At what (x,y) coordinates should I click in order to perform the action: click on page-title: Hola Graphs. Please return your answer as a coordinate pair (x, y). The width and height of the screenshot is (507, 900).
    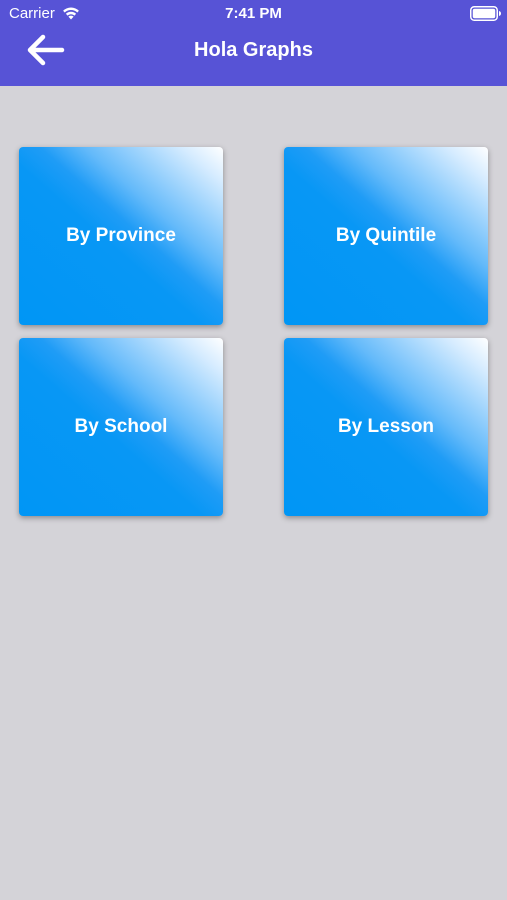
    Looking at the image, I should click on (253, 50).